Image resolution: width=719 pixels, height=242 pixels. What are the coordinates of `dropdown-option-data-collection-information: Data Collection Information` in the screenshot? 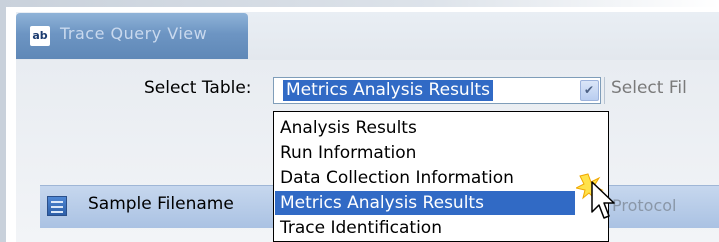 It's located at (397, 178).